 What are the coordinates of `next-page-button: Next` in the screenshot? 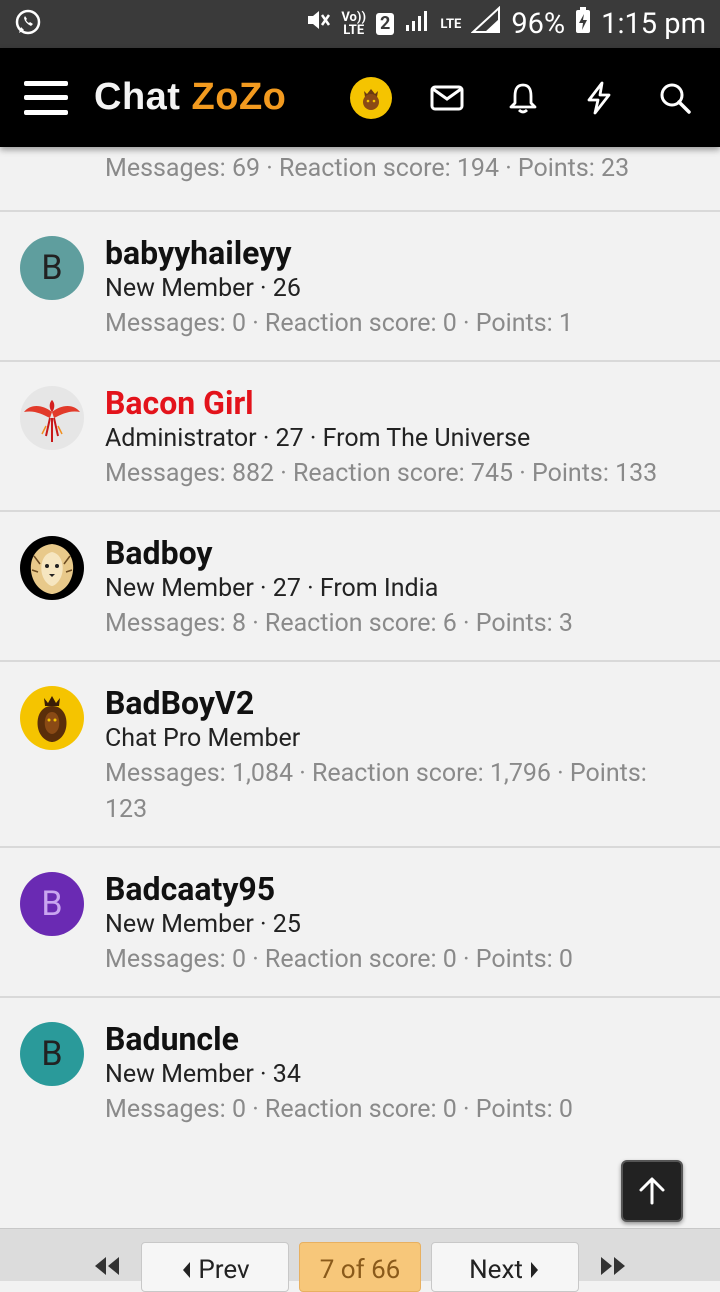 It's located at (505, 1267).